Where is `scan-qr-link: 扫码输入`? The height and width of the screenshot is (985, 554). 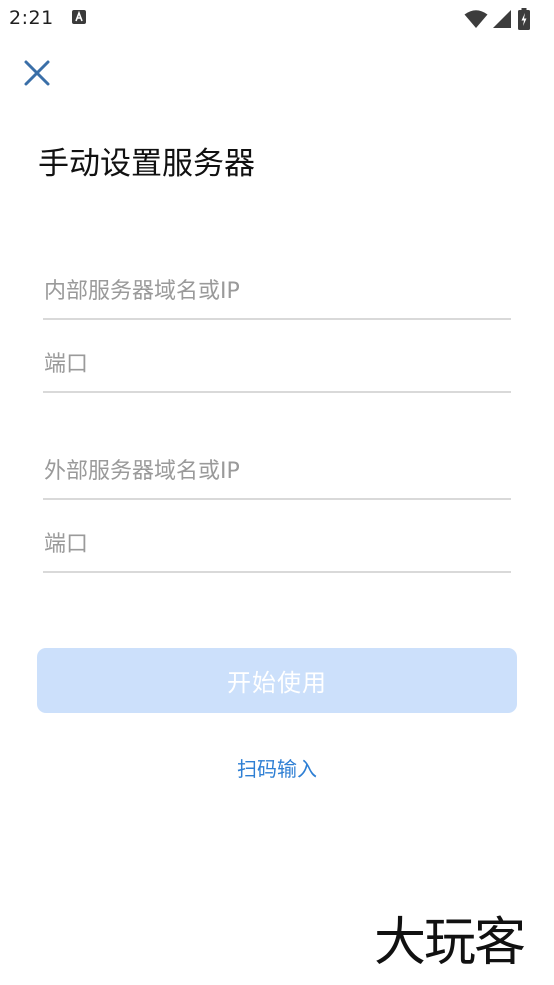 scan-qr-link: 扫码输入 is located at coordinates (277, 767).